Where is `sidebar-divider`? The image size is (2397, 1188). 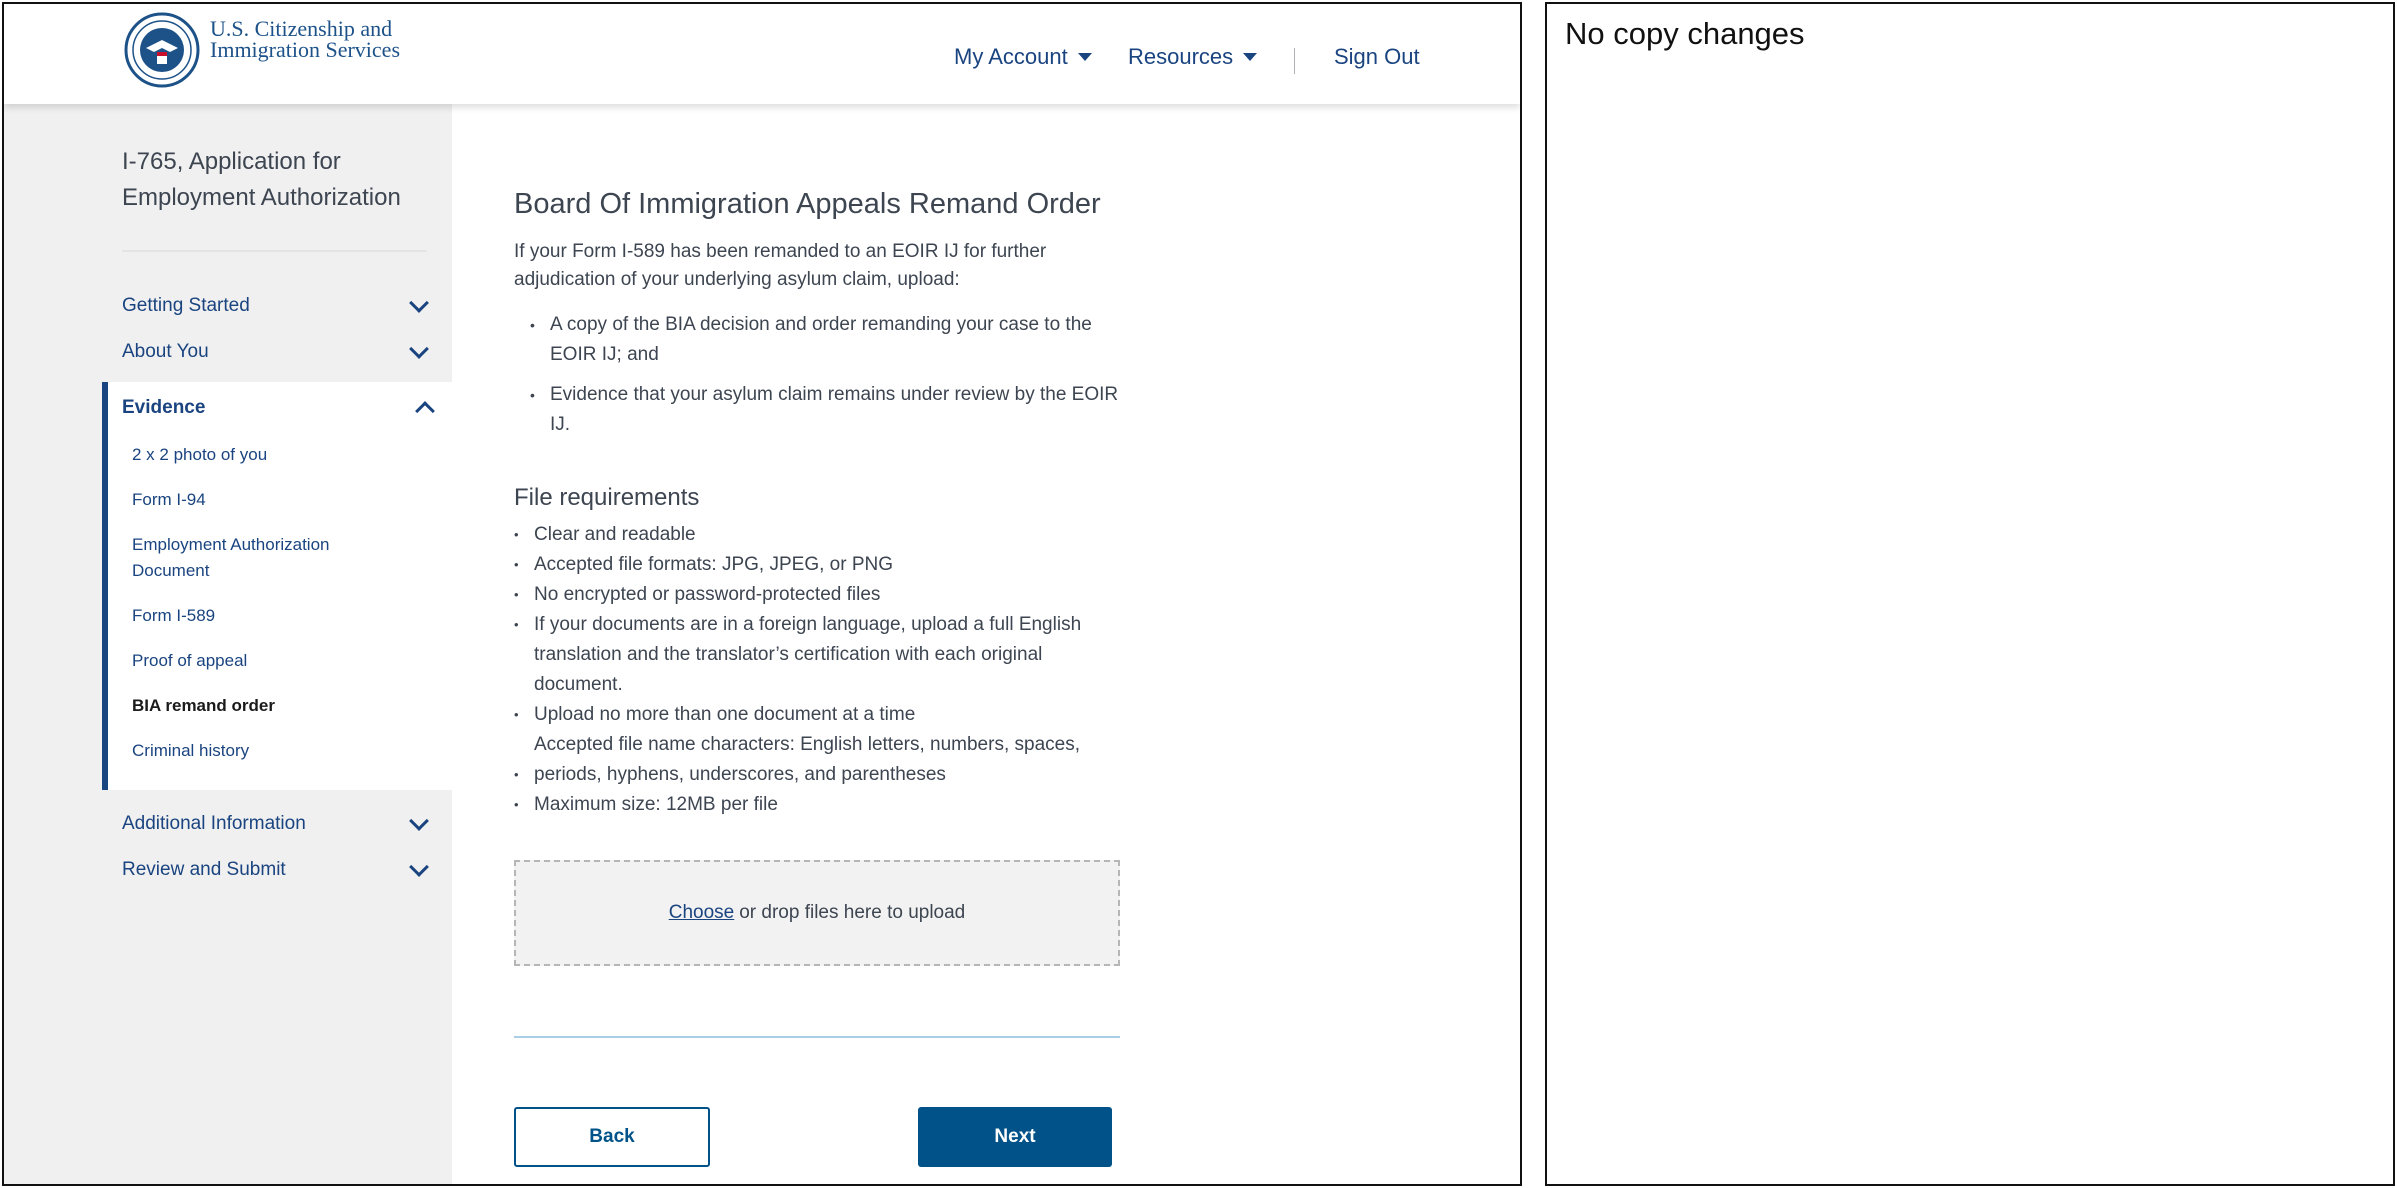
sidebar-divider is located at coordinates (274, 251).